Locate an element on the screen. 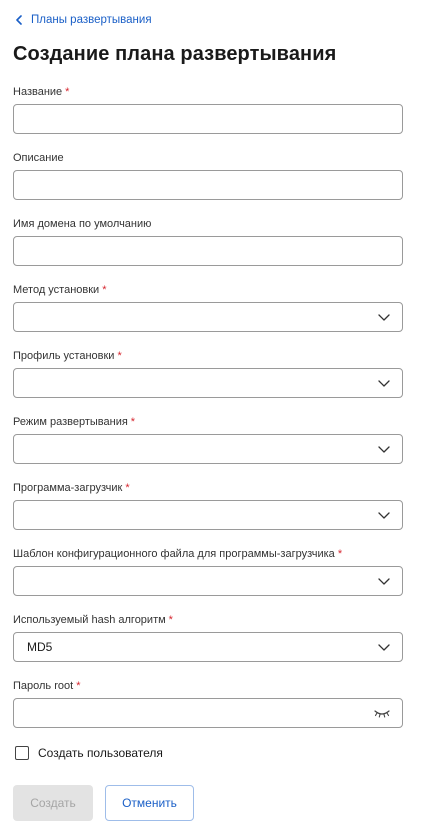 This screenshot has height=838, width=435. bootloader-template-select is located at coordinates (208, 581).